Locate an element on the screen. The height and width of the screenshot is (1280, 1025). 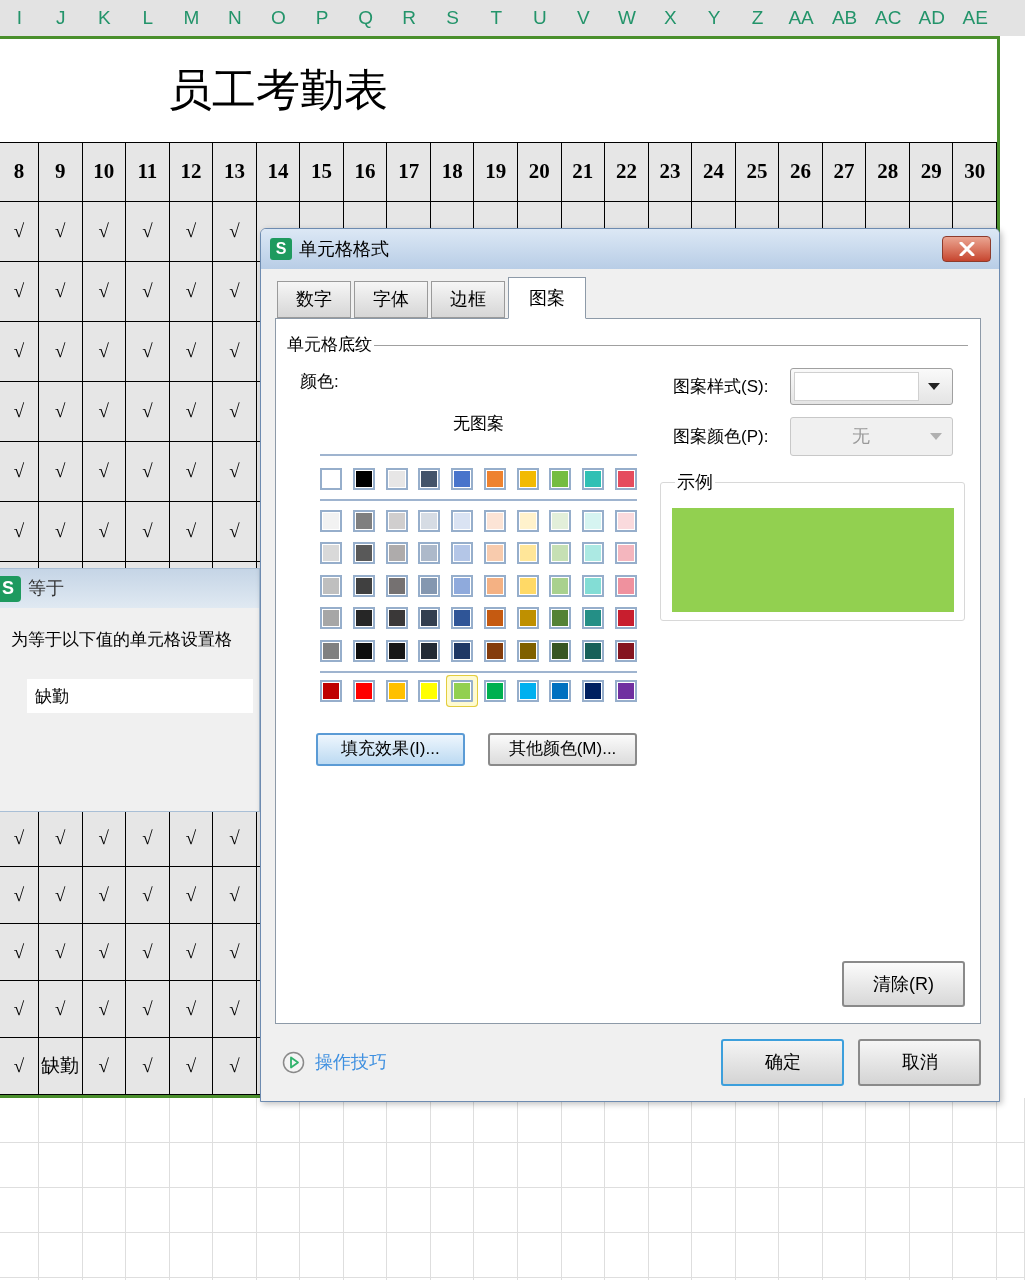
column-header: R is located at coordinates (409, 18).